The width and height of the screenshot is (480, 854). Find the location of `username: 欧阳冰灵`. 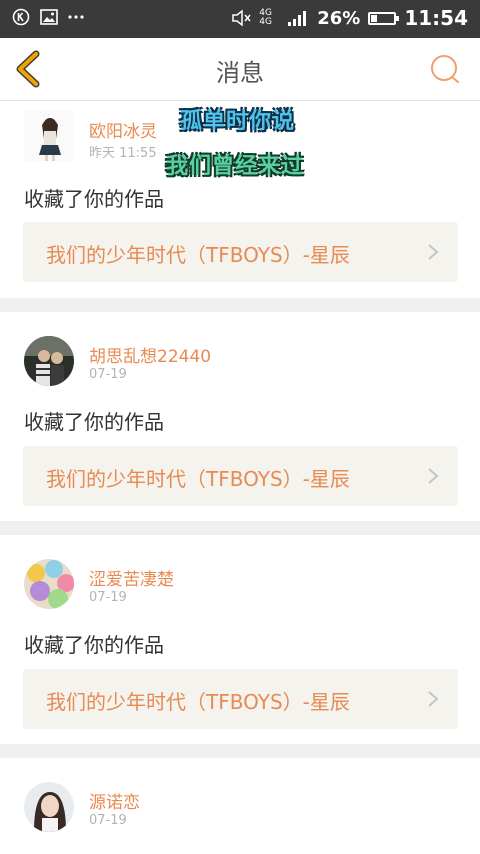

username: 欧阳冰灵 is located at coordinates (123, 129).